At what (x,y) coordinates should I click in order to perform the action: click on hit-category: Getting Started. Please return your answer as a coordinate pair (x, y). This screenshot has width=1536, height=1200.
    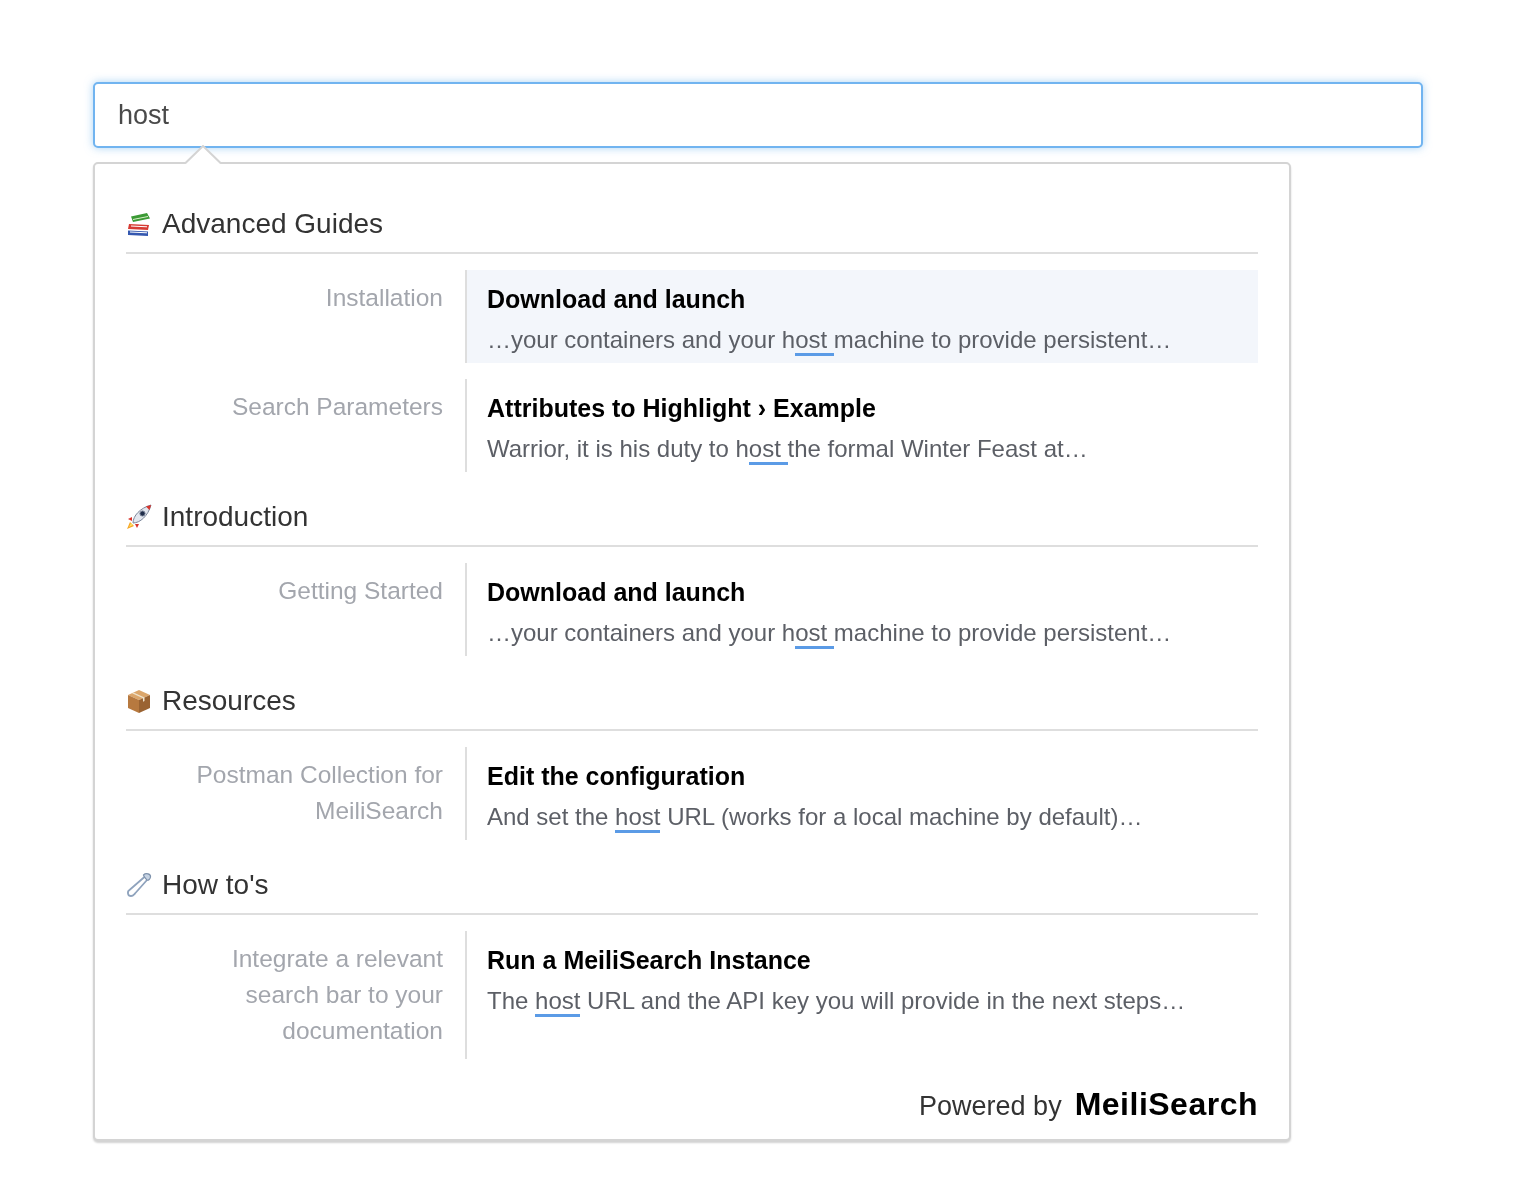
    Looking at the image, I should click on (360, 591).